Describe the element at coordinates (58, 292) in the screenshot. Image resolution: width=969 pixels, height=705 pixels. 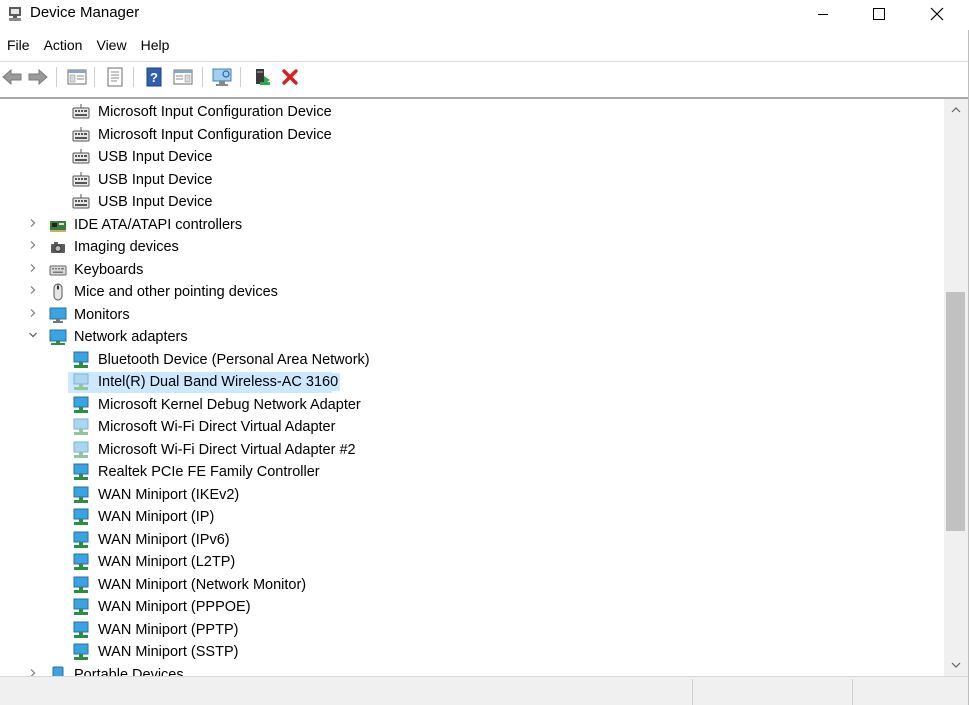
I see `mouse-icon` at that location.